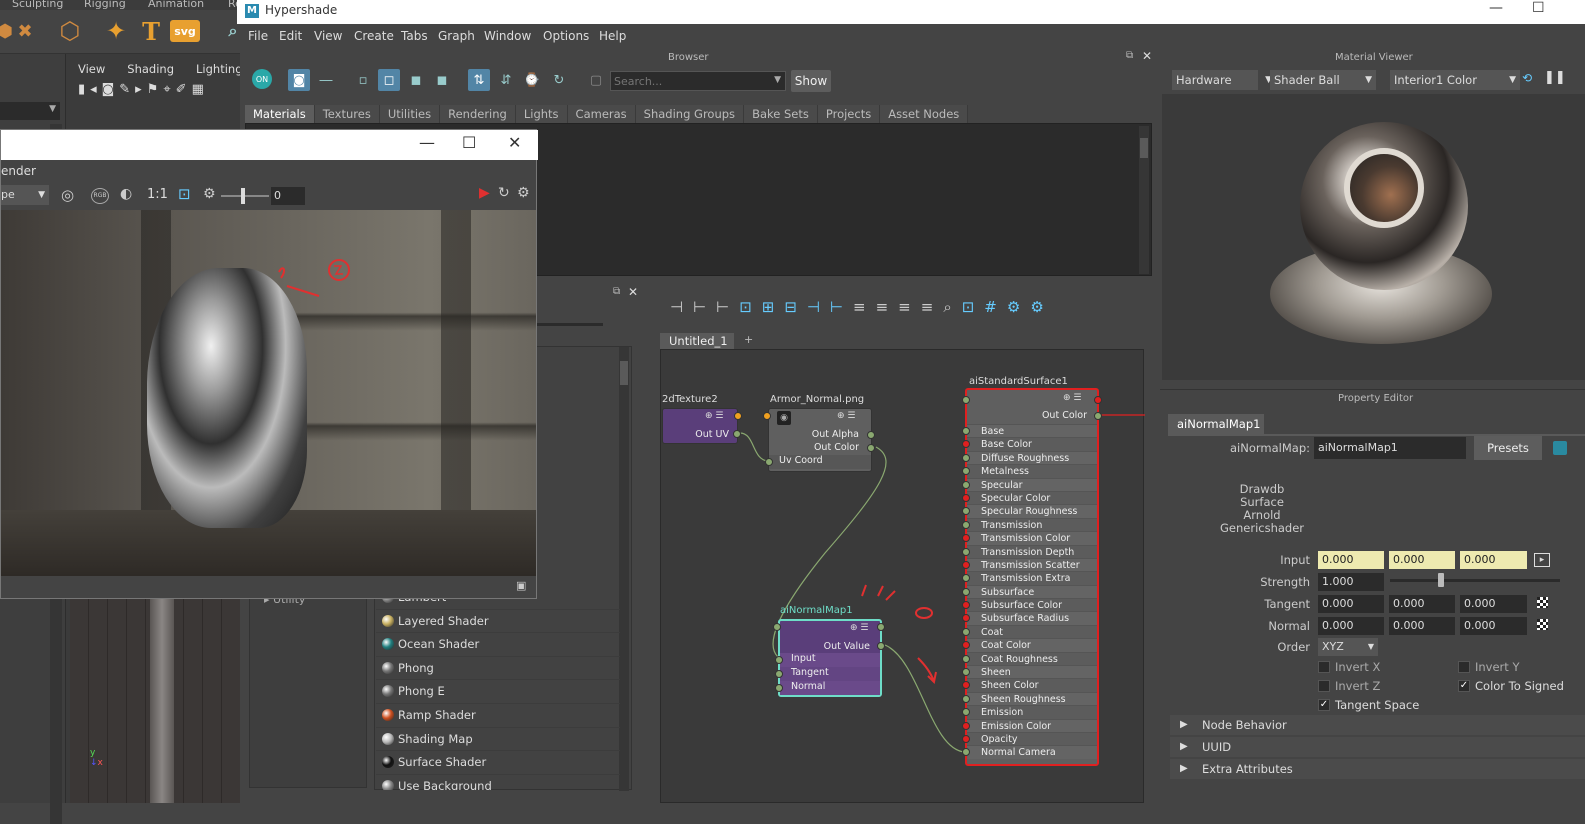 Image resolution: width=1585 pixels, height=824 pixels. Describe the element at coordinates (1029, 444) in the screenshot. I see `surface-attribute-row: Base Color` at that location.